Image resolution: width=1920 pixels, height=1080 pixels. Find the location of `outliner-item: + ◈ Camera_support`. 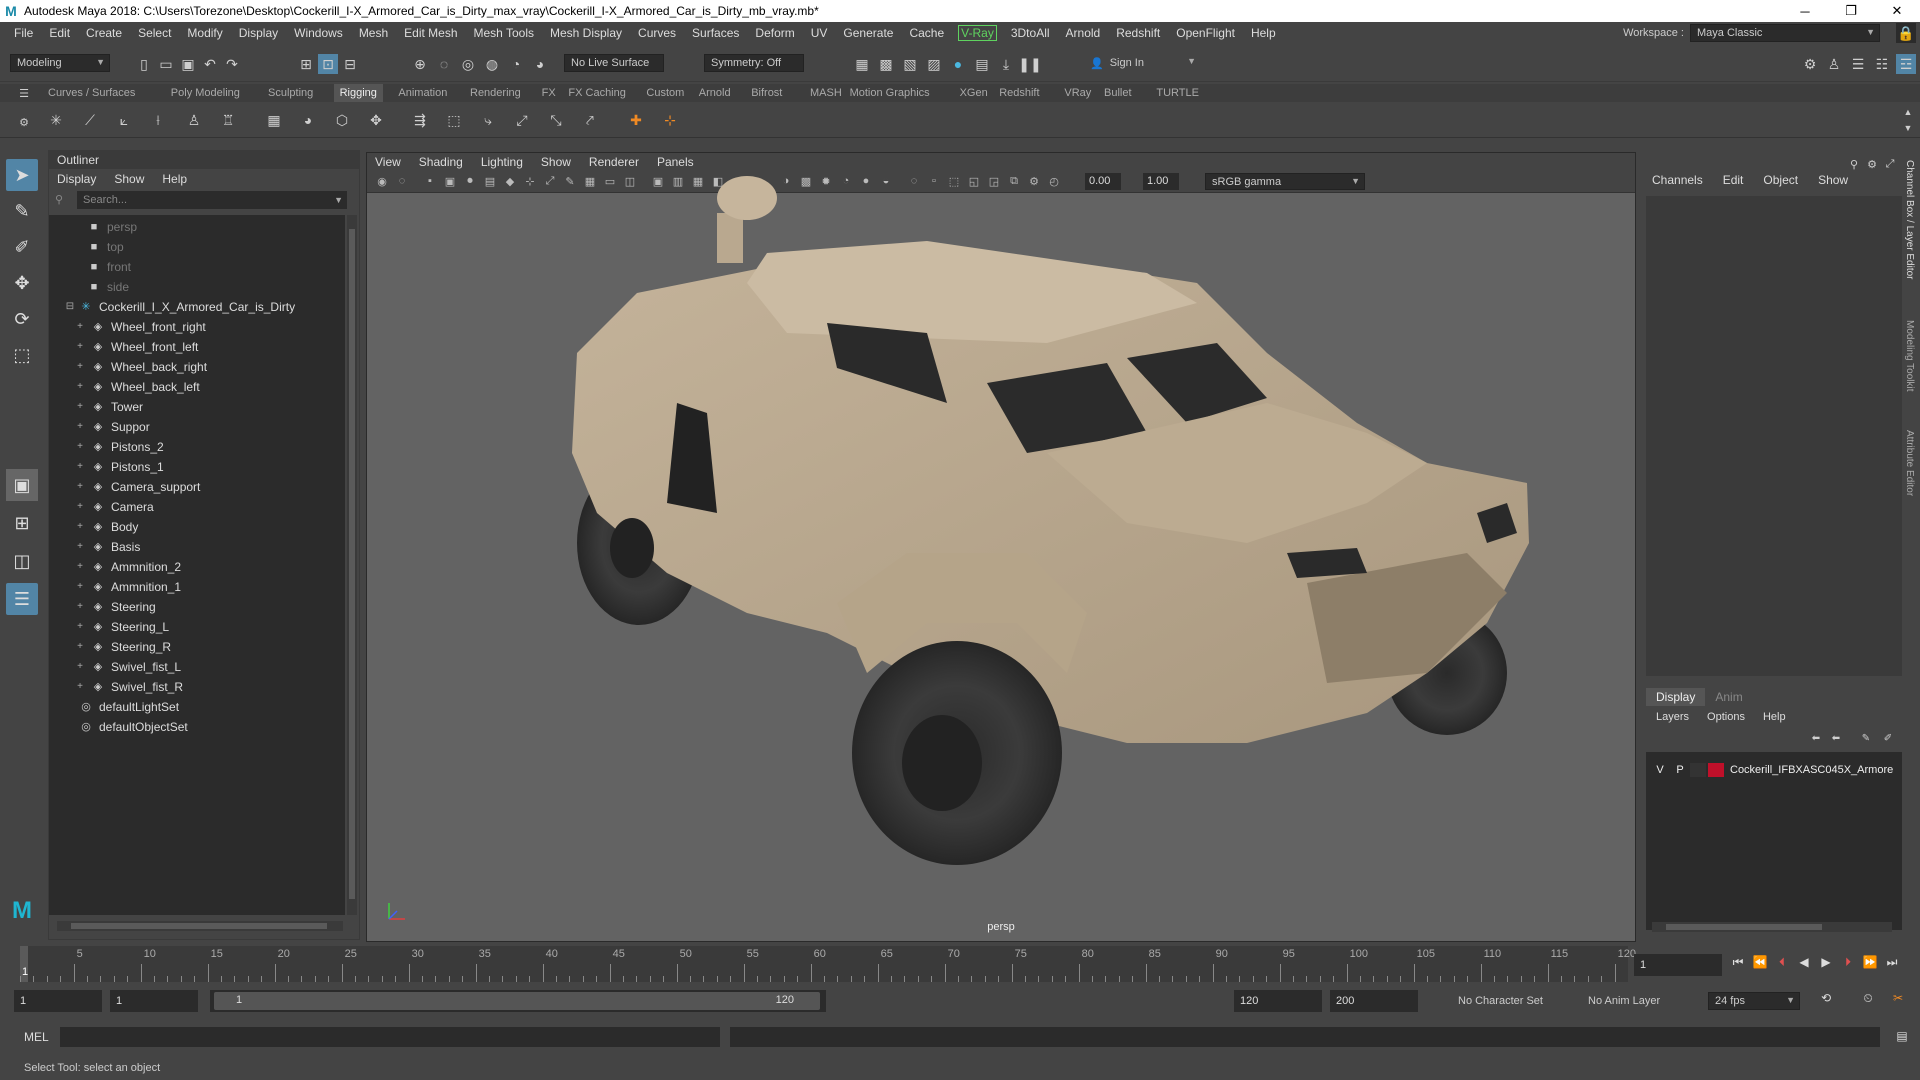

outliner-item: + ◈ Camera_support is located at coordinates (197, 487).